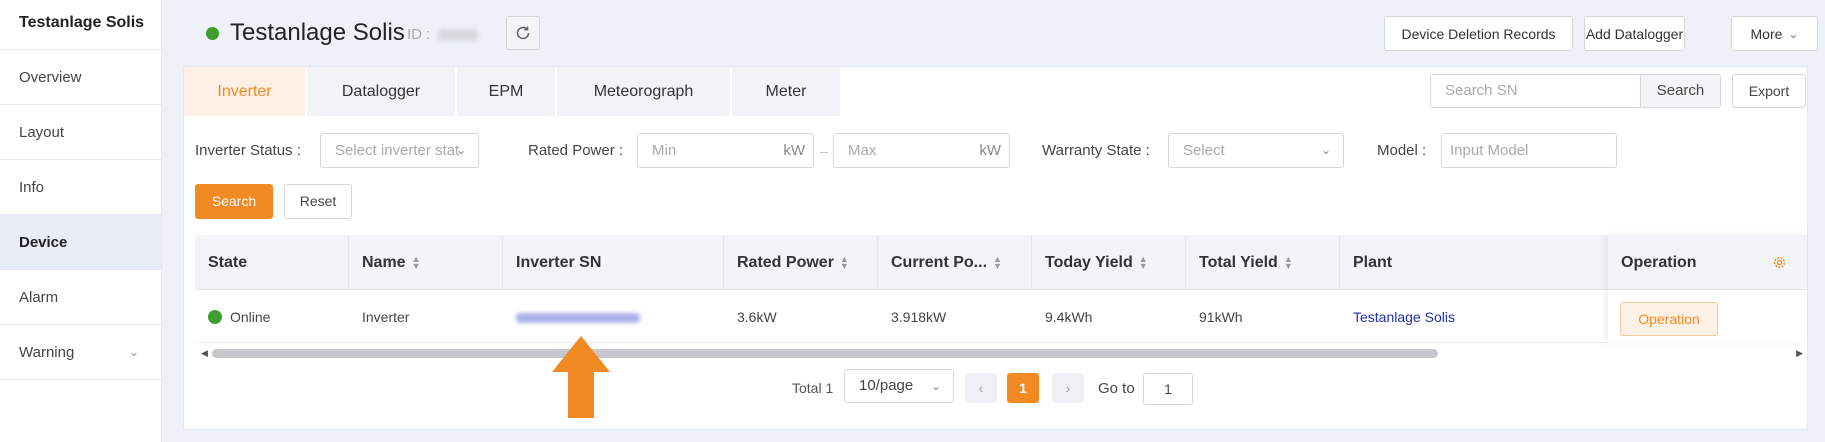  I want to click on arrow-up-icon, so click(581, 377).